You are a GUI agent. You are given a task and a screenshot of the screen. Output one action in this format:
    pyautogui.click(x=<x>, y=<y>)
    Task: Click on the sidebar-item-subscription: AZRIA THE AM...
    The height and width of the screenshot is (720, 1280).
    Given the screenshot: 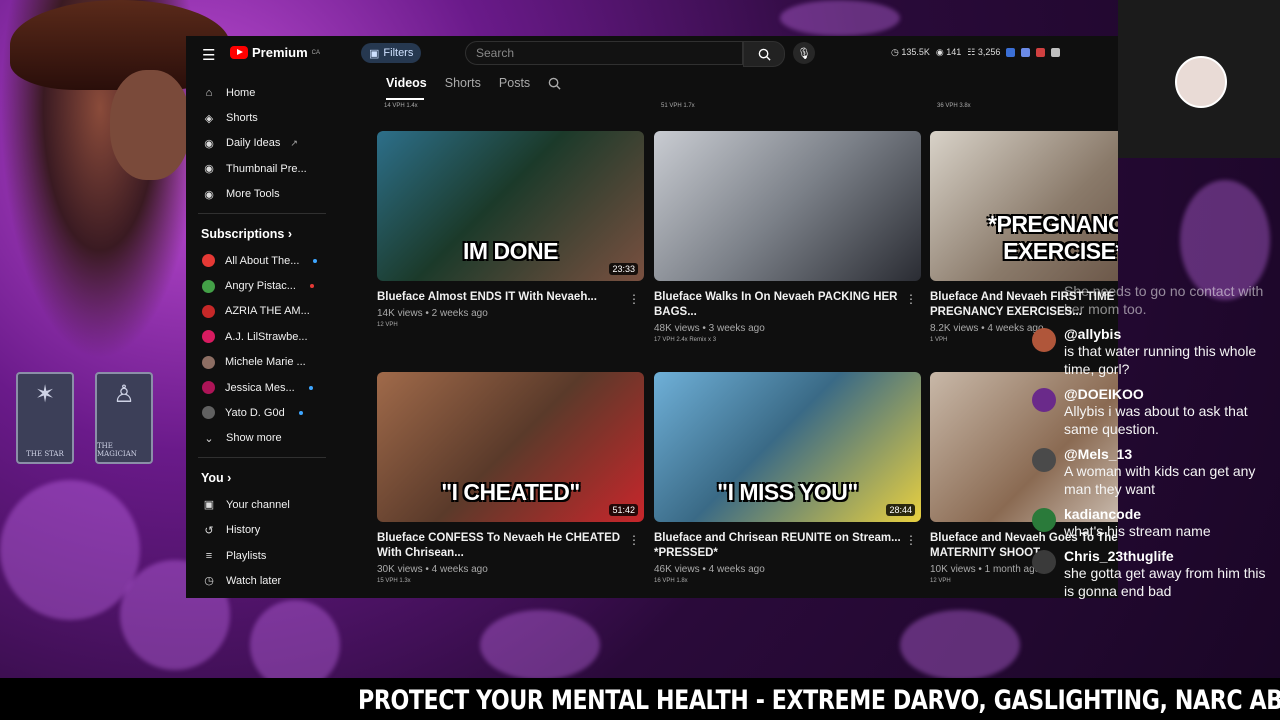 What is the action you would take?
    pyautogui.click(x=262, y=311)
    